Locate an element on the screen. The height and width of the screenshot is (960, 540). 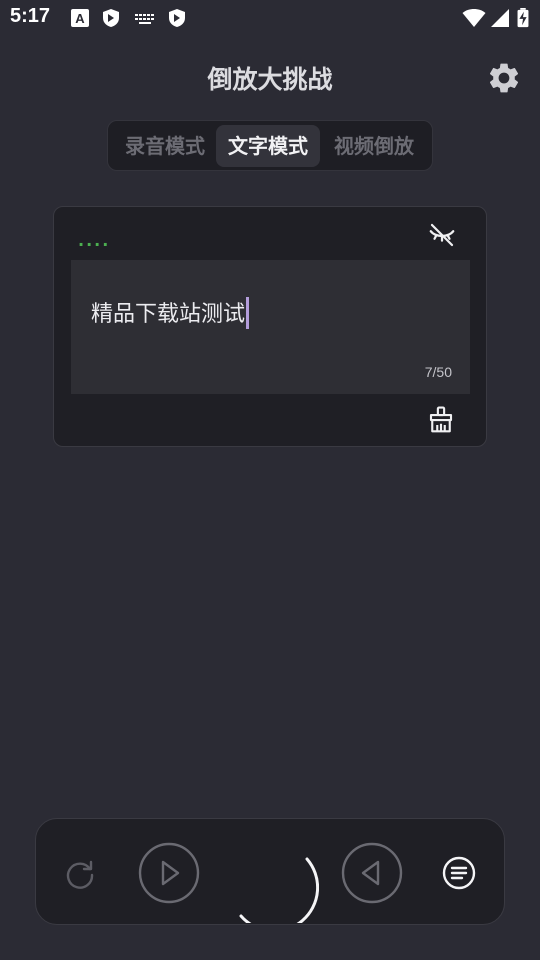
broom-icon is located at coordinates (441, 419).